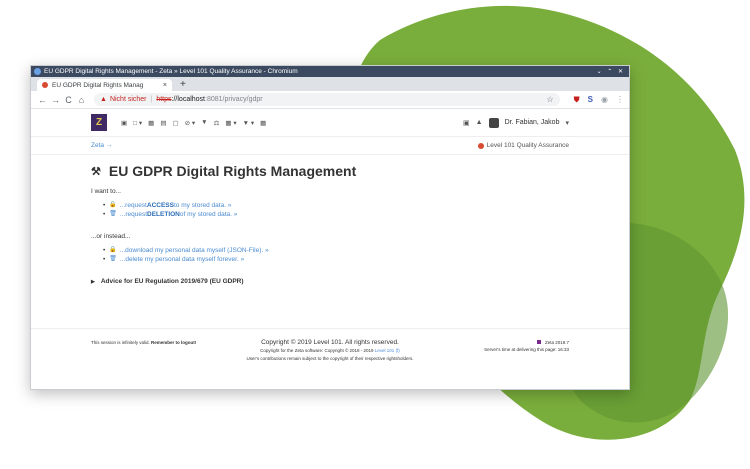 Image resolution: width=750 pixels, height=469 pixels. Describe the element at coordinates (68, 100) in the screenshot. I see `reload-icon: C` at that location.